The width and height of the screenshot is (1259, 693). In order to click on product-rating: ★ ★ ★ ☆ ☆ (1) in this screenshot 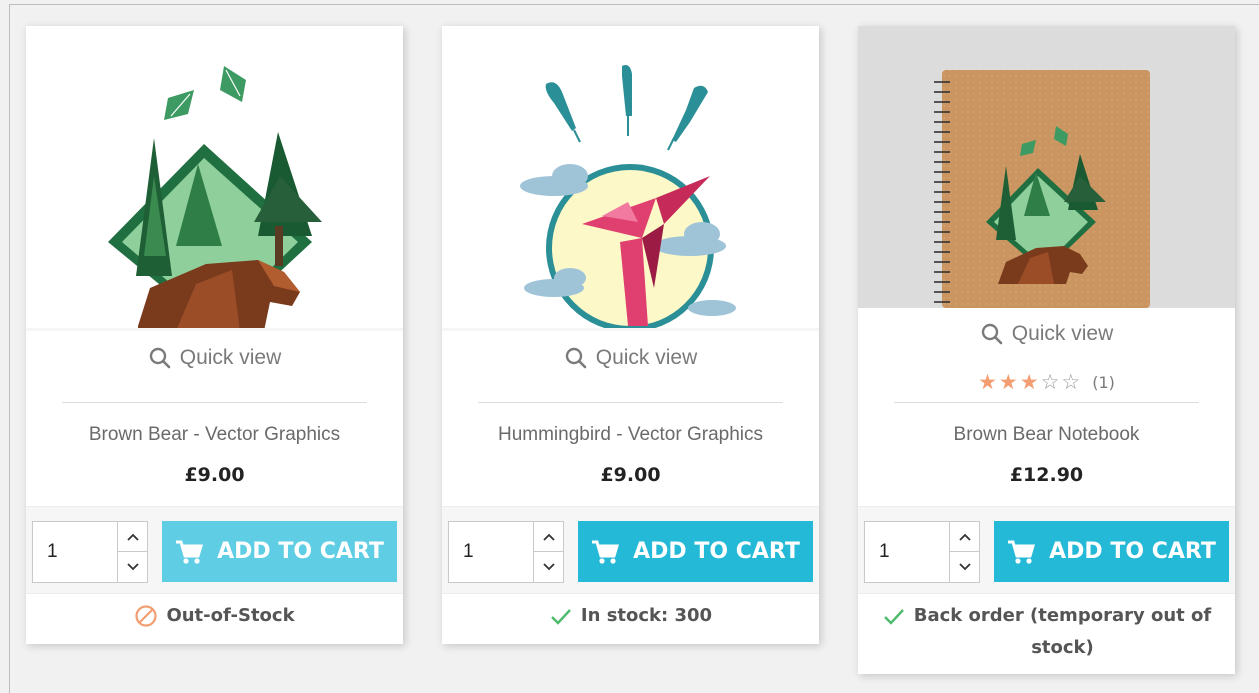, I will do `click(1046, 382)`.